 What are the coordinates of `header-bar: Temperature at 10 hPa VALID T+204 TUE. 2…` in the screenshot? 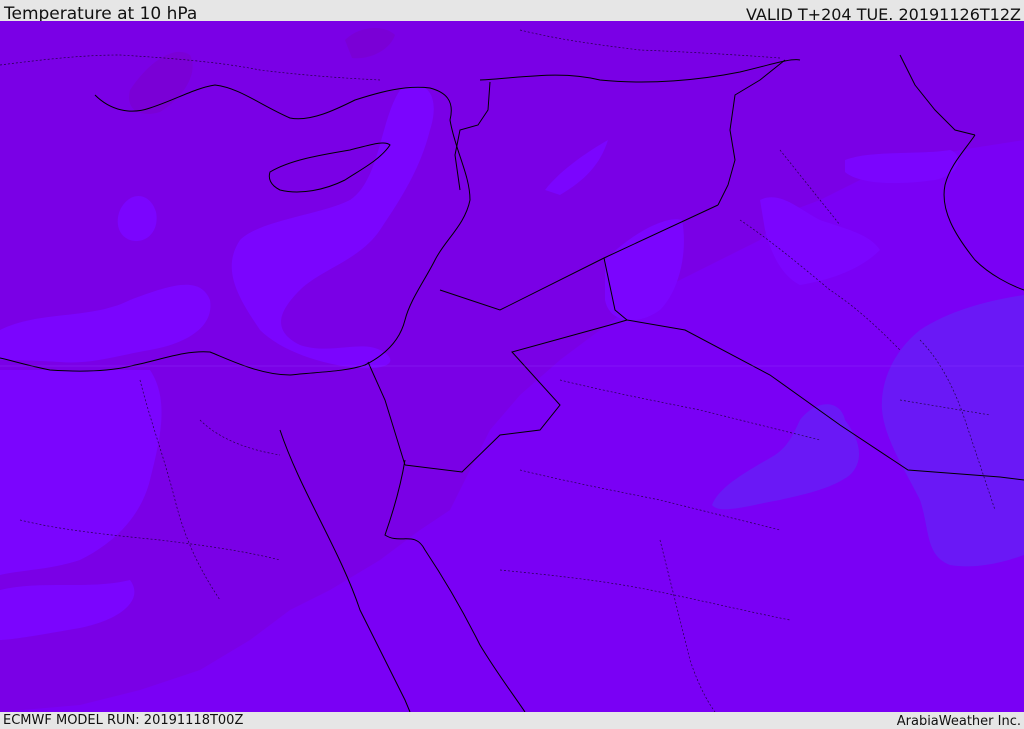 It's located at (512, 12).